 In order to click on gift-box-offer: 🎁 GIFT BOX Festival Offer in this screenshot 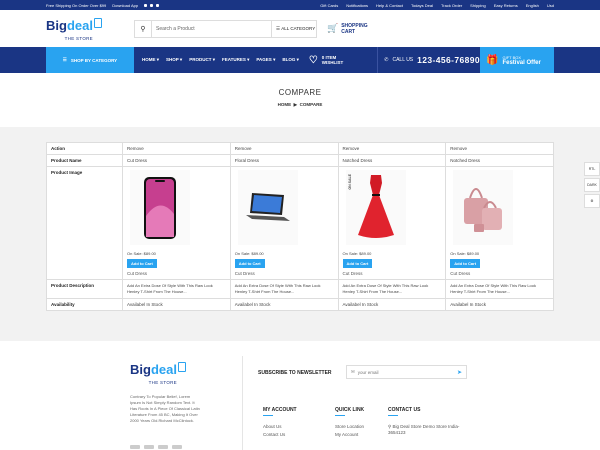, I will do `click(517, 60)`.